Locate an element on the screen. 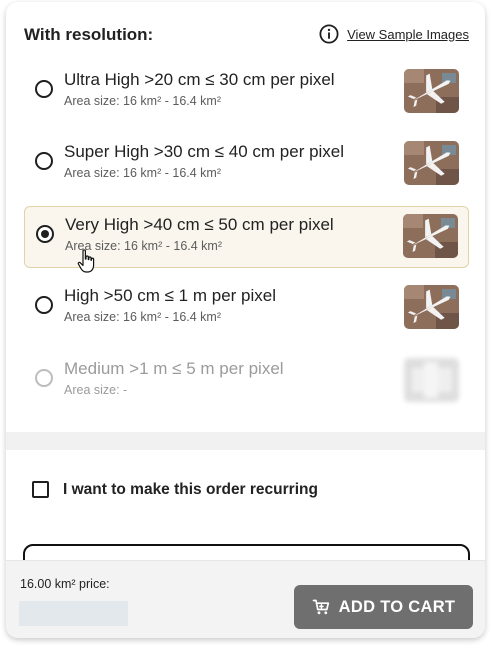 The height and width of the screenshot is (652, 491). price-value-placeholder is located at coordinates (73, 613).